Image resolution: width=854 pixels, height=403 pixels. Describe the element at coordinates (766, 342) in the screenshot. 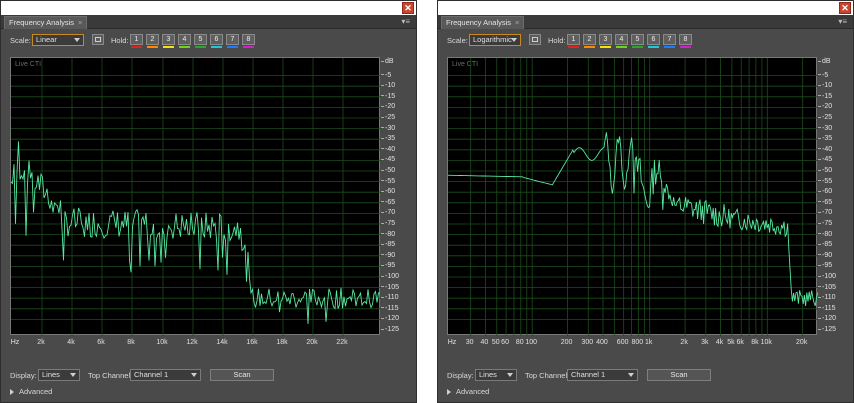

I see `x-tick-label: 10k` at that location.